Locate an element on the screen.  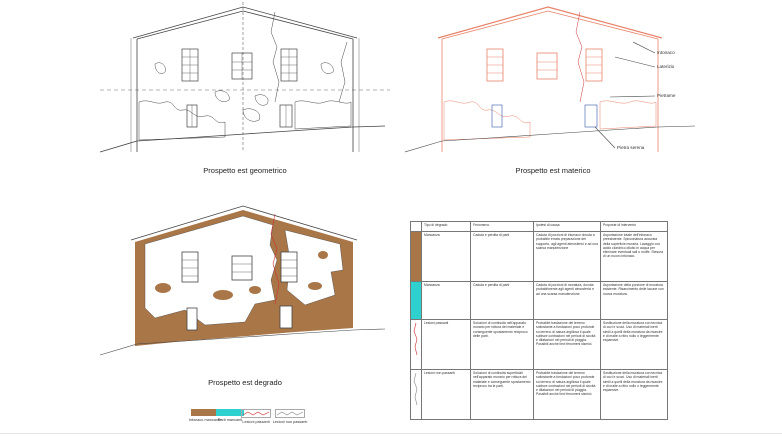
label-laterizio: Laterizio is located at coordinates (666, 66).